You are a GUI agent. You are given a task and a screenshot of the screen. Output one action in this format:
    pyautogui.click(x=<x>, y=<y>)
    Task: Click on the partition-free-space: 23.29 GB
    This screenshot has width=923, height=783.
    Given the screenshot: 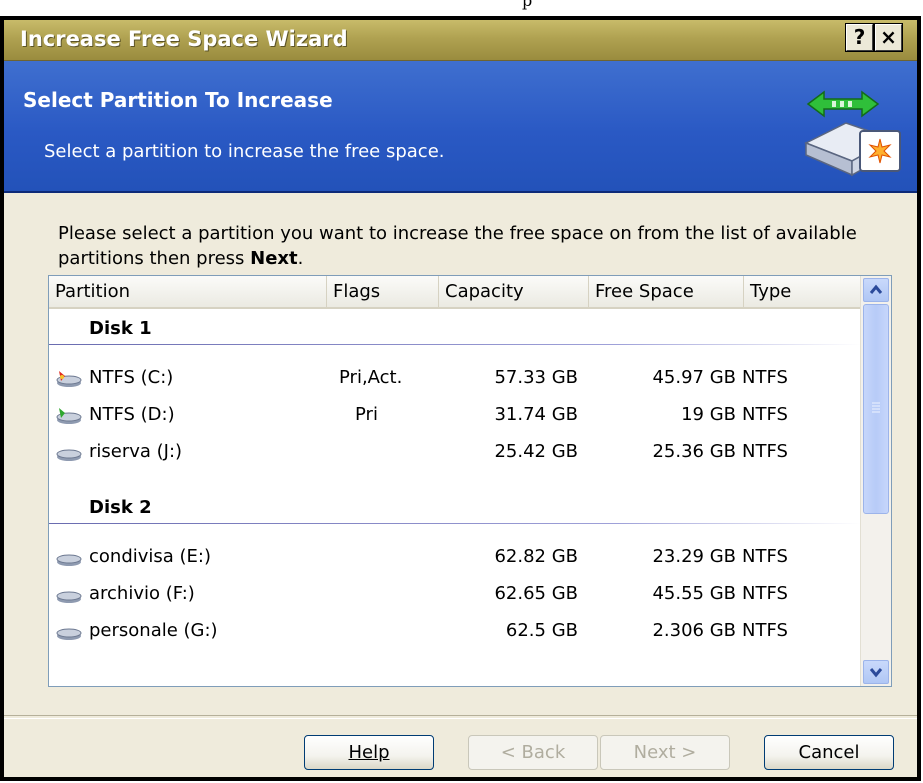 What is the action you would take?
    pyautogui.click(x=694, y=556)
    